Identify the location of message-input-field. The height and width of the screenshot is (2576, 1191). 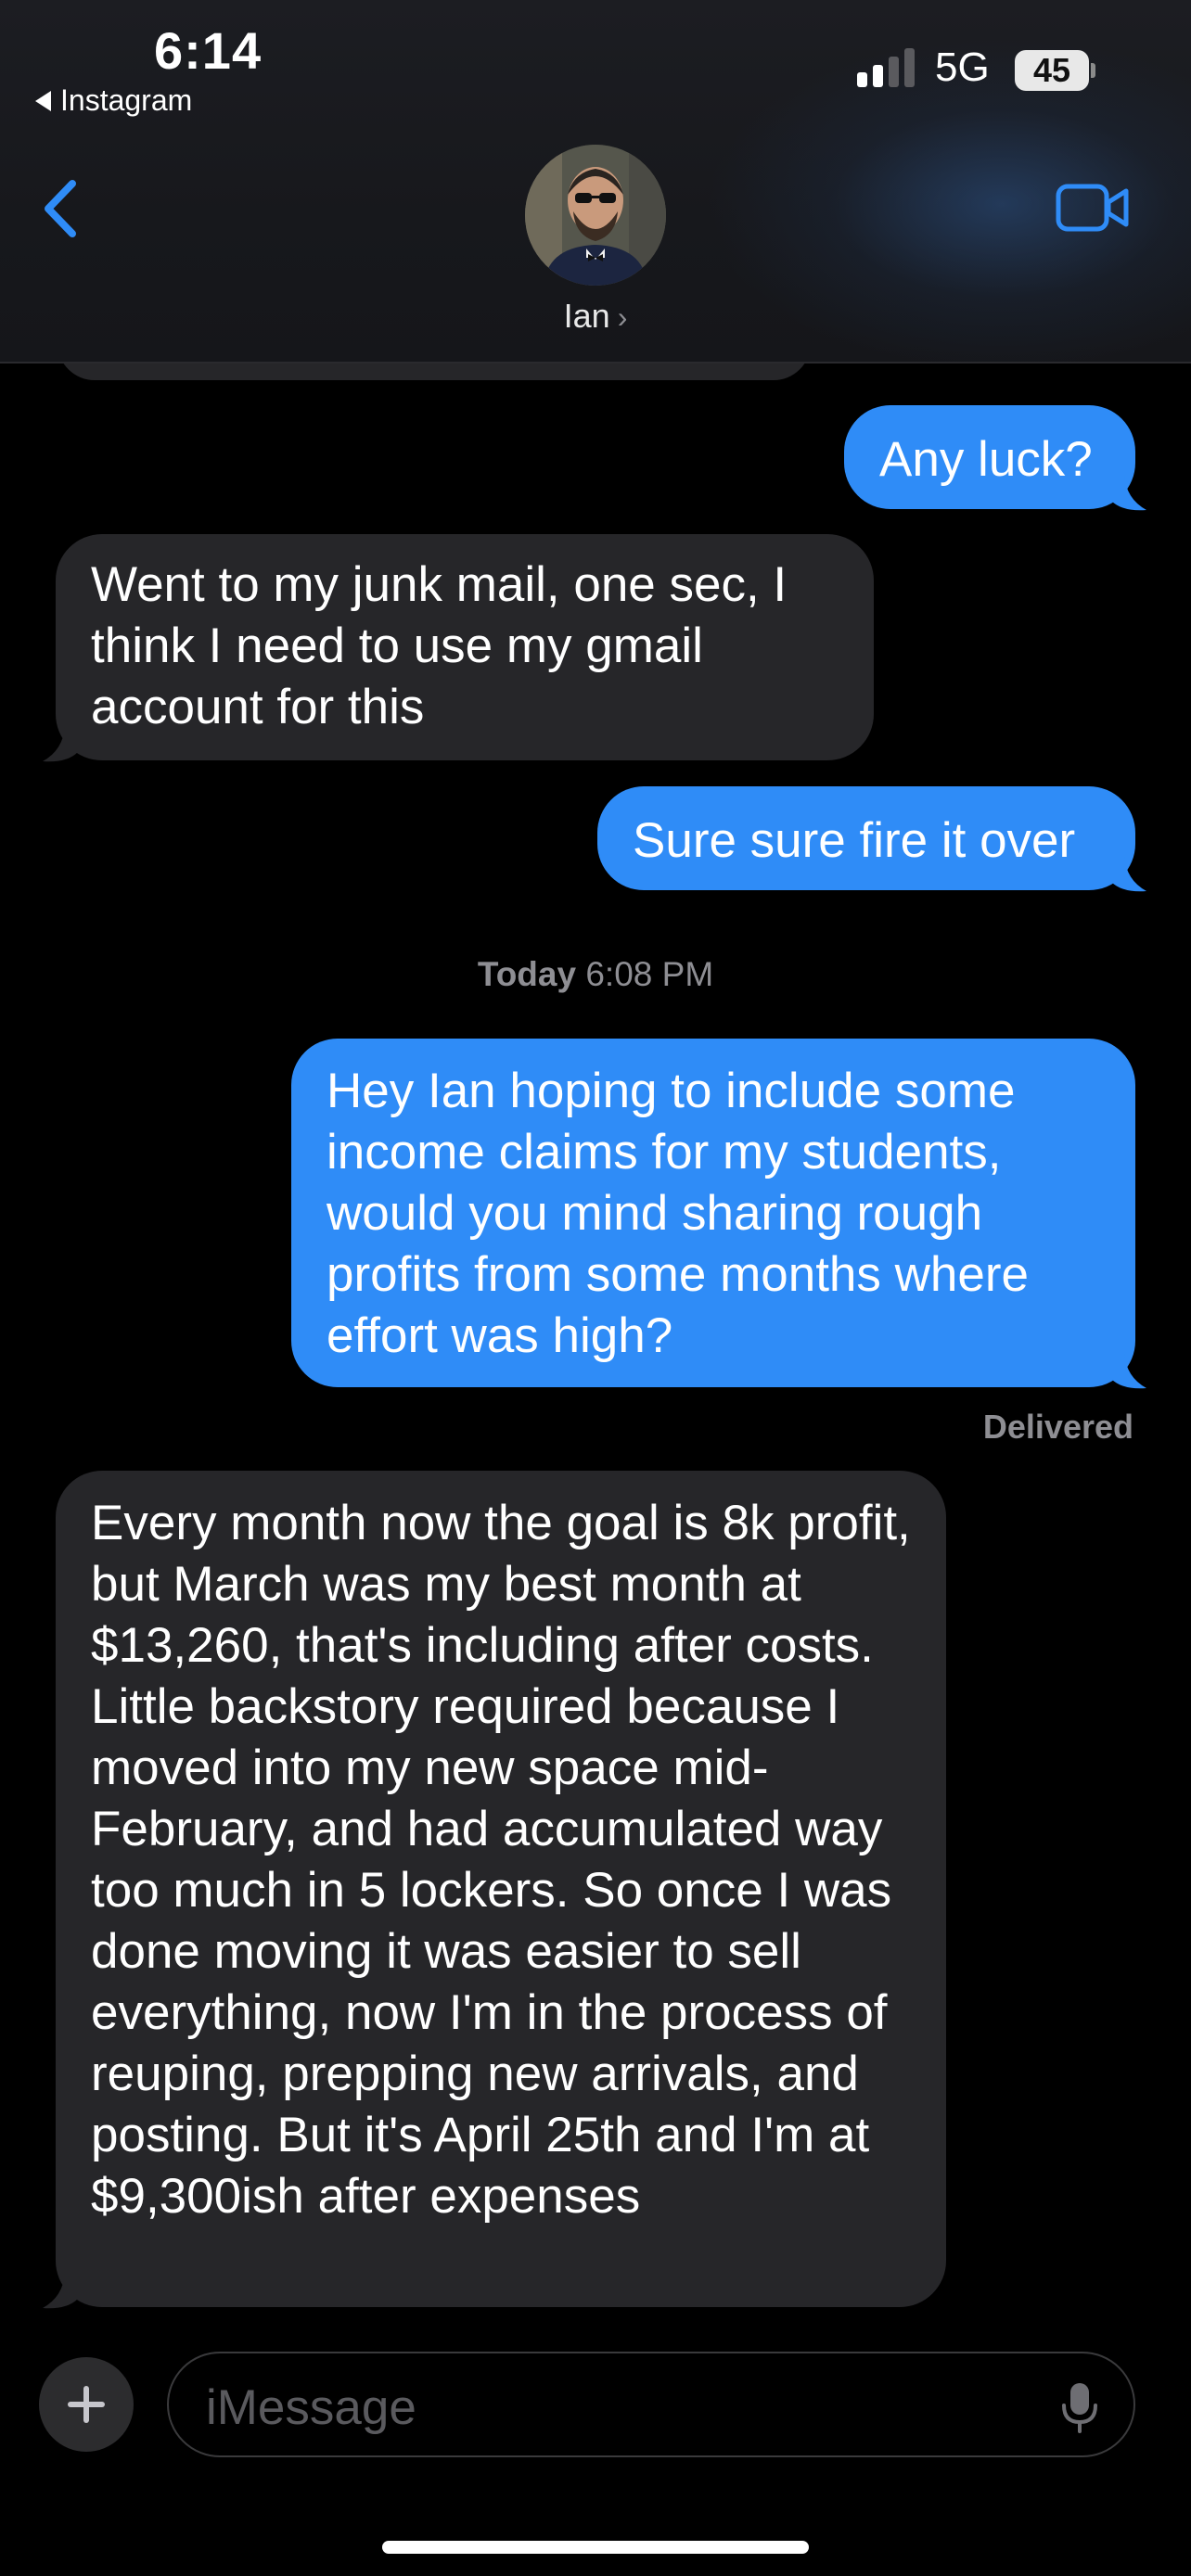
(651, 2405).